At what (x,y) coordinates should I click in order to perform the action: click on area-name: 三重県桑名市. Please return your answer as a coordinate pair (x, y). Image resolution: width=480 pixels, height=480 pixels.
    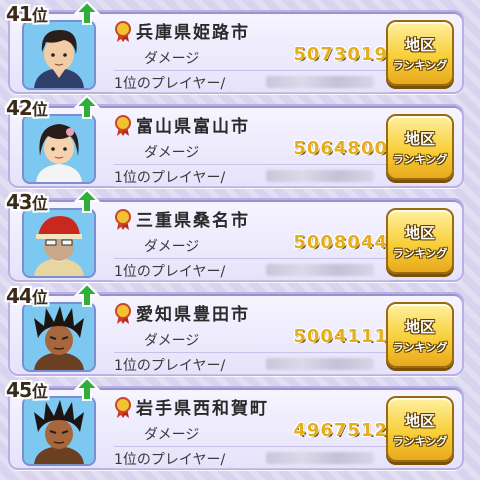
    Looking at the image, I should click on (193, 221).